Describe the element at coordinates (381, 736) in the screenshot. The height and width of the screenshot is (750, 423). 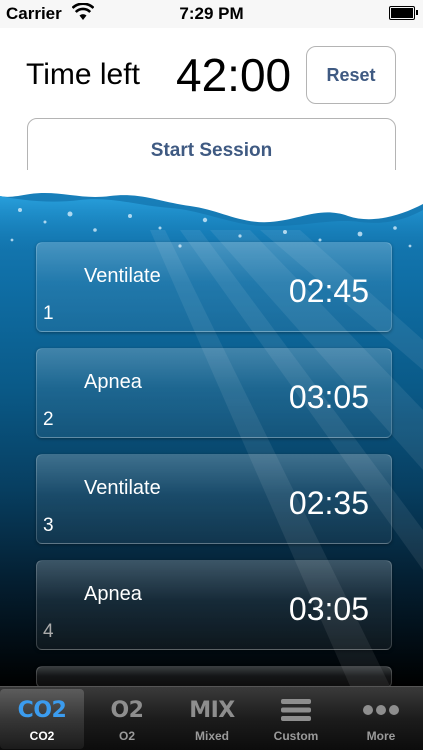
I see `tab-label: More` at that location.